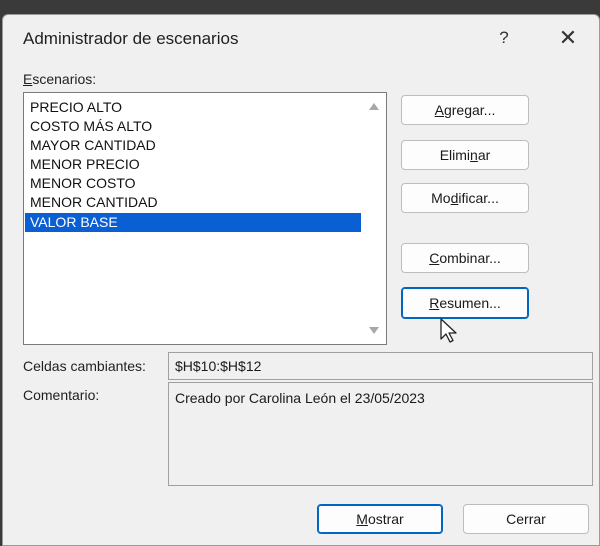  Describe the element at coordinates (374, 218) in the screenshot. I see `list-scrollbar` at that location.